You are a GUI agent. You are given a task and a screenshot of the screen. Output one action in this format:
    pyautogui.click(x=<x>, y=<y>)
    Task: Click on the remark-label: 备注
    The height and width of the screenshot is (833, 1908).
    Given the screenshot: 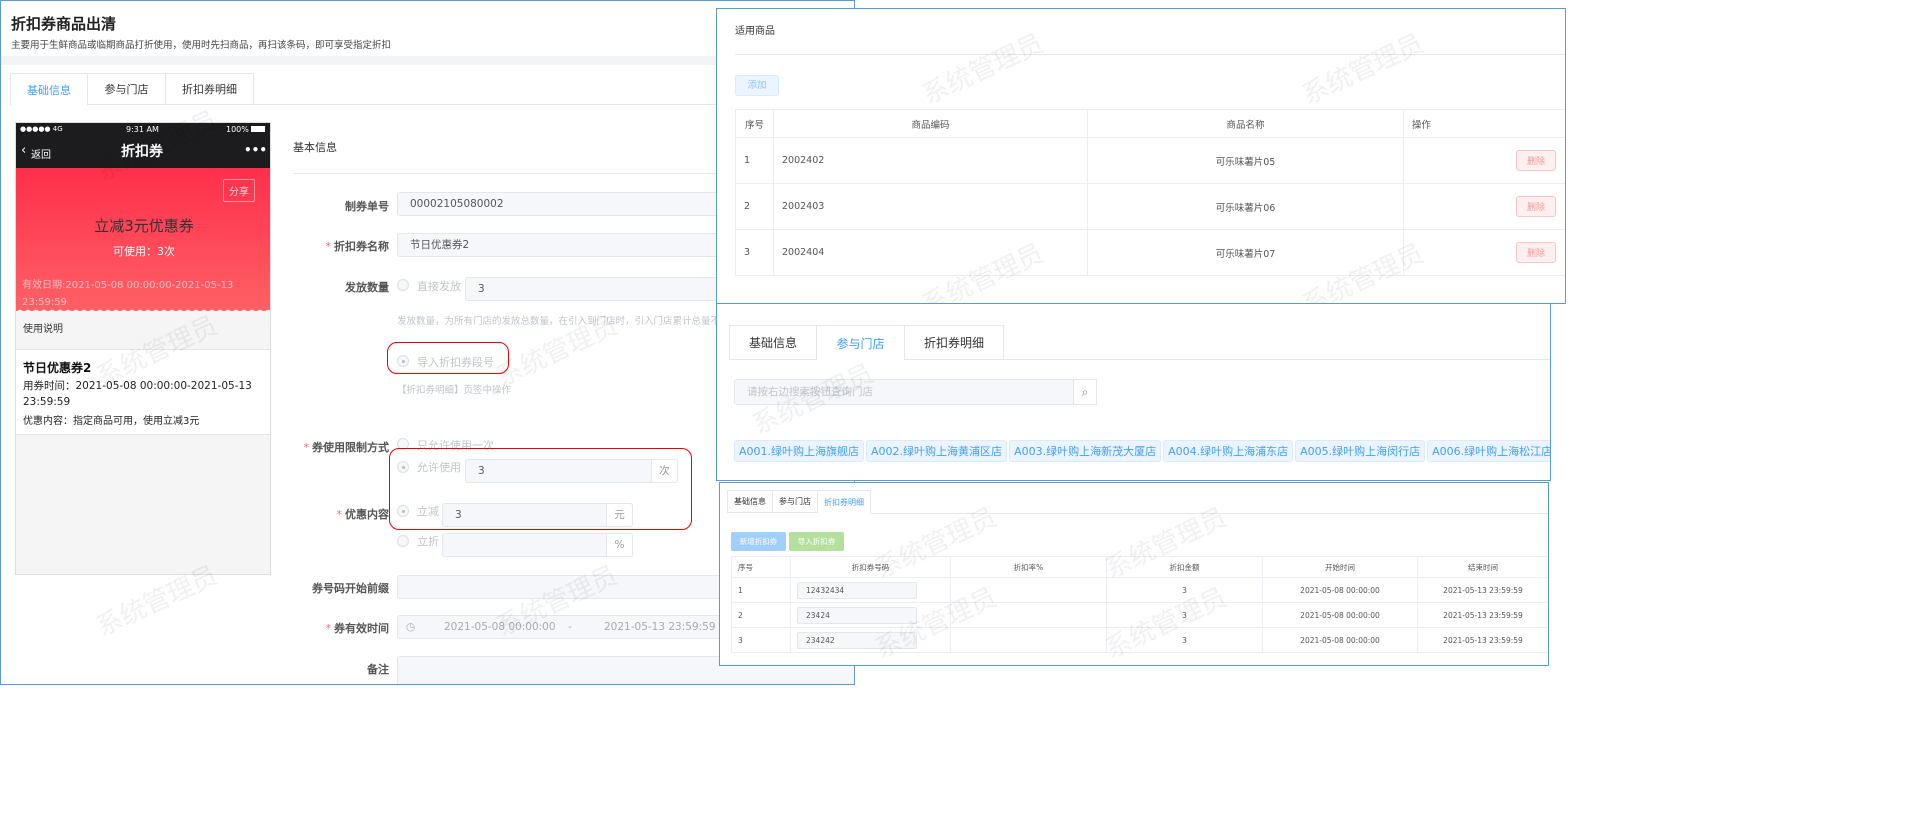 What is the action you would take?
    pyautogui.click(x=378, y=669)
    